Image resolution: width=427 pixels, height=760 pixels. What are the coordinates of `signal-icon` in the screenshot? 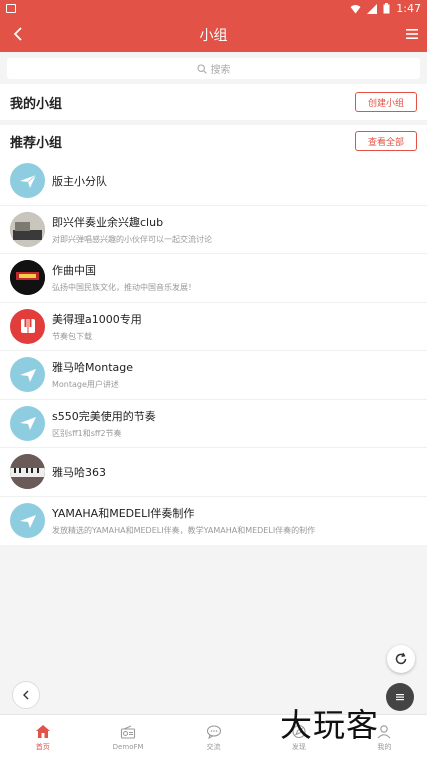 It's located at (372, 8).